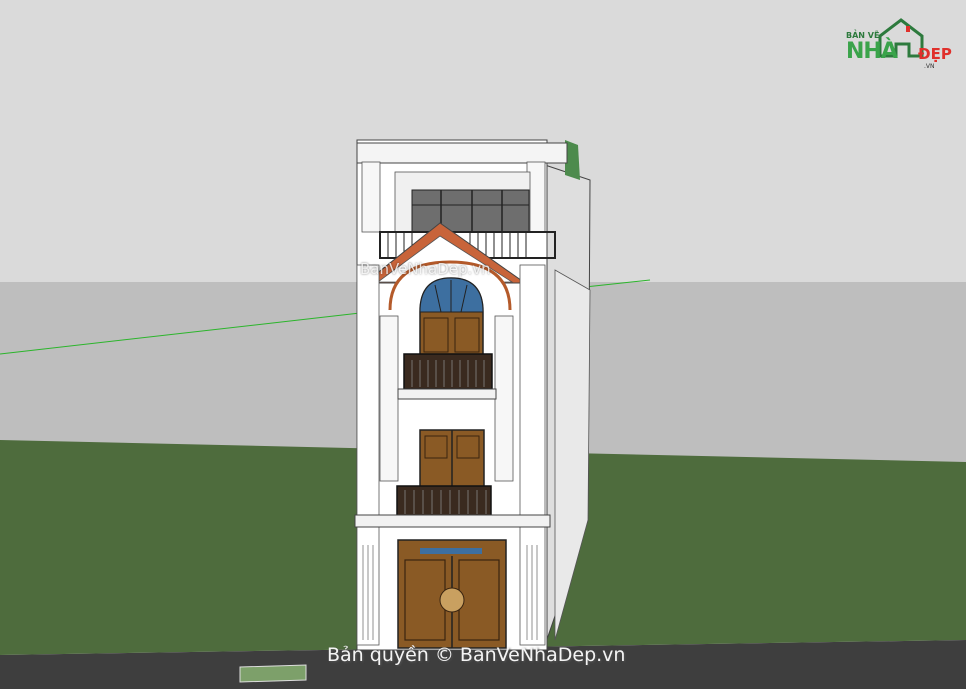 The height and width of the screenshot is (689, 966). I want to click on upper-balcony-railing, so click(448, 371).